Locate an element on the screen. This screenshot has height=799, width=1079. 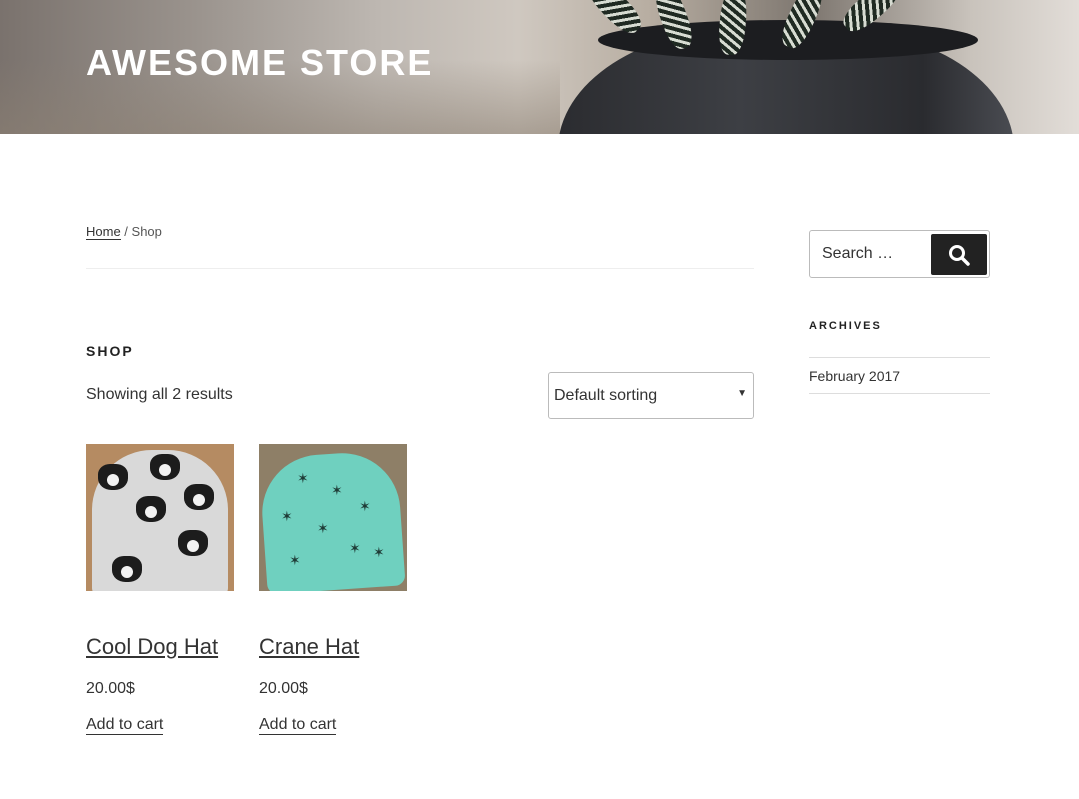
sorting-selected-value: Default sorting is located at coordinates (606, 395).